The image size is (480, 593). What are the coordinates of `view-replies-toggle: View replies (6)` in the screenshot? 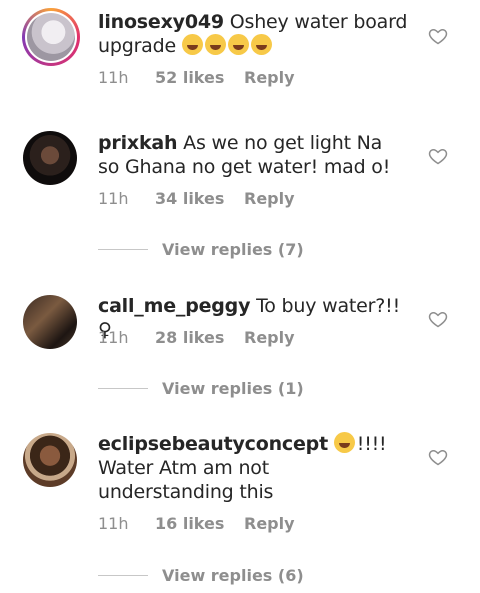 It's located at (201, 575).